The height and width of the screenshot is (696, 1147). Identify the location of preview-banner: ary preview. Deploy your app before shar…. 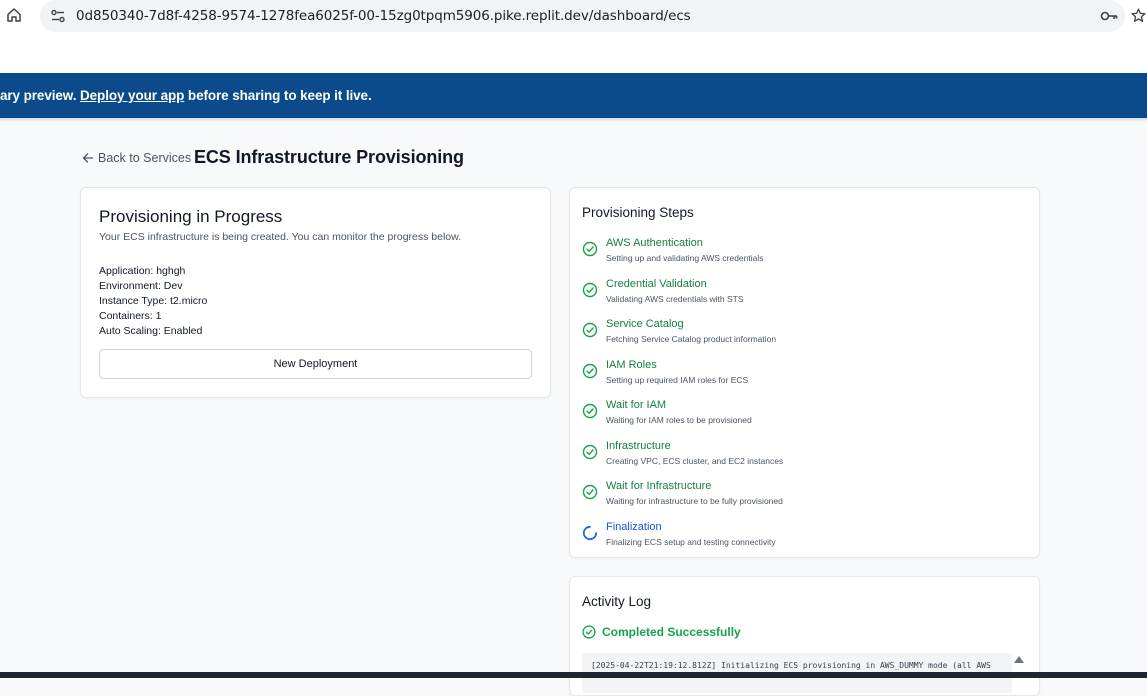
(573, 95).